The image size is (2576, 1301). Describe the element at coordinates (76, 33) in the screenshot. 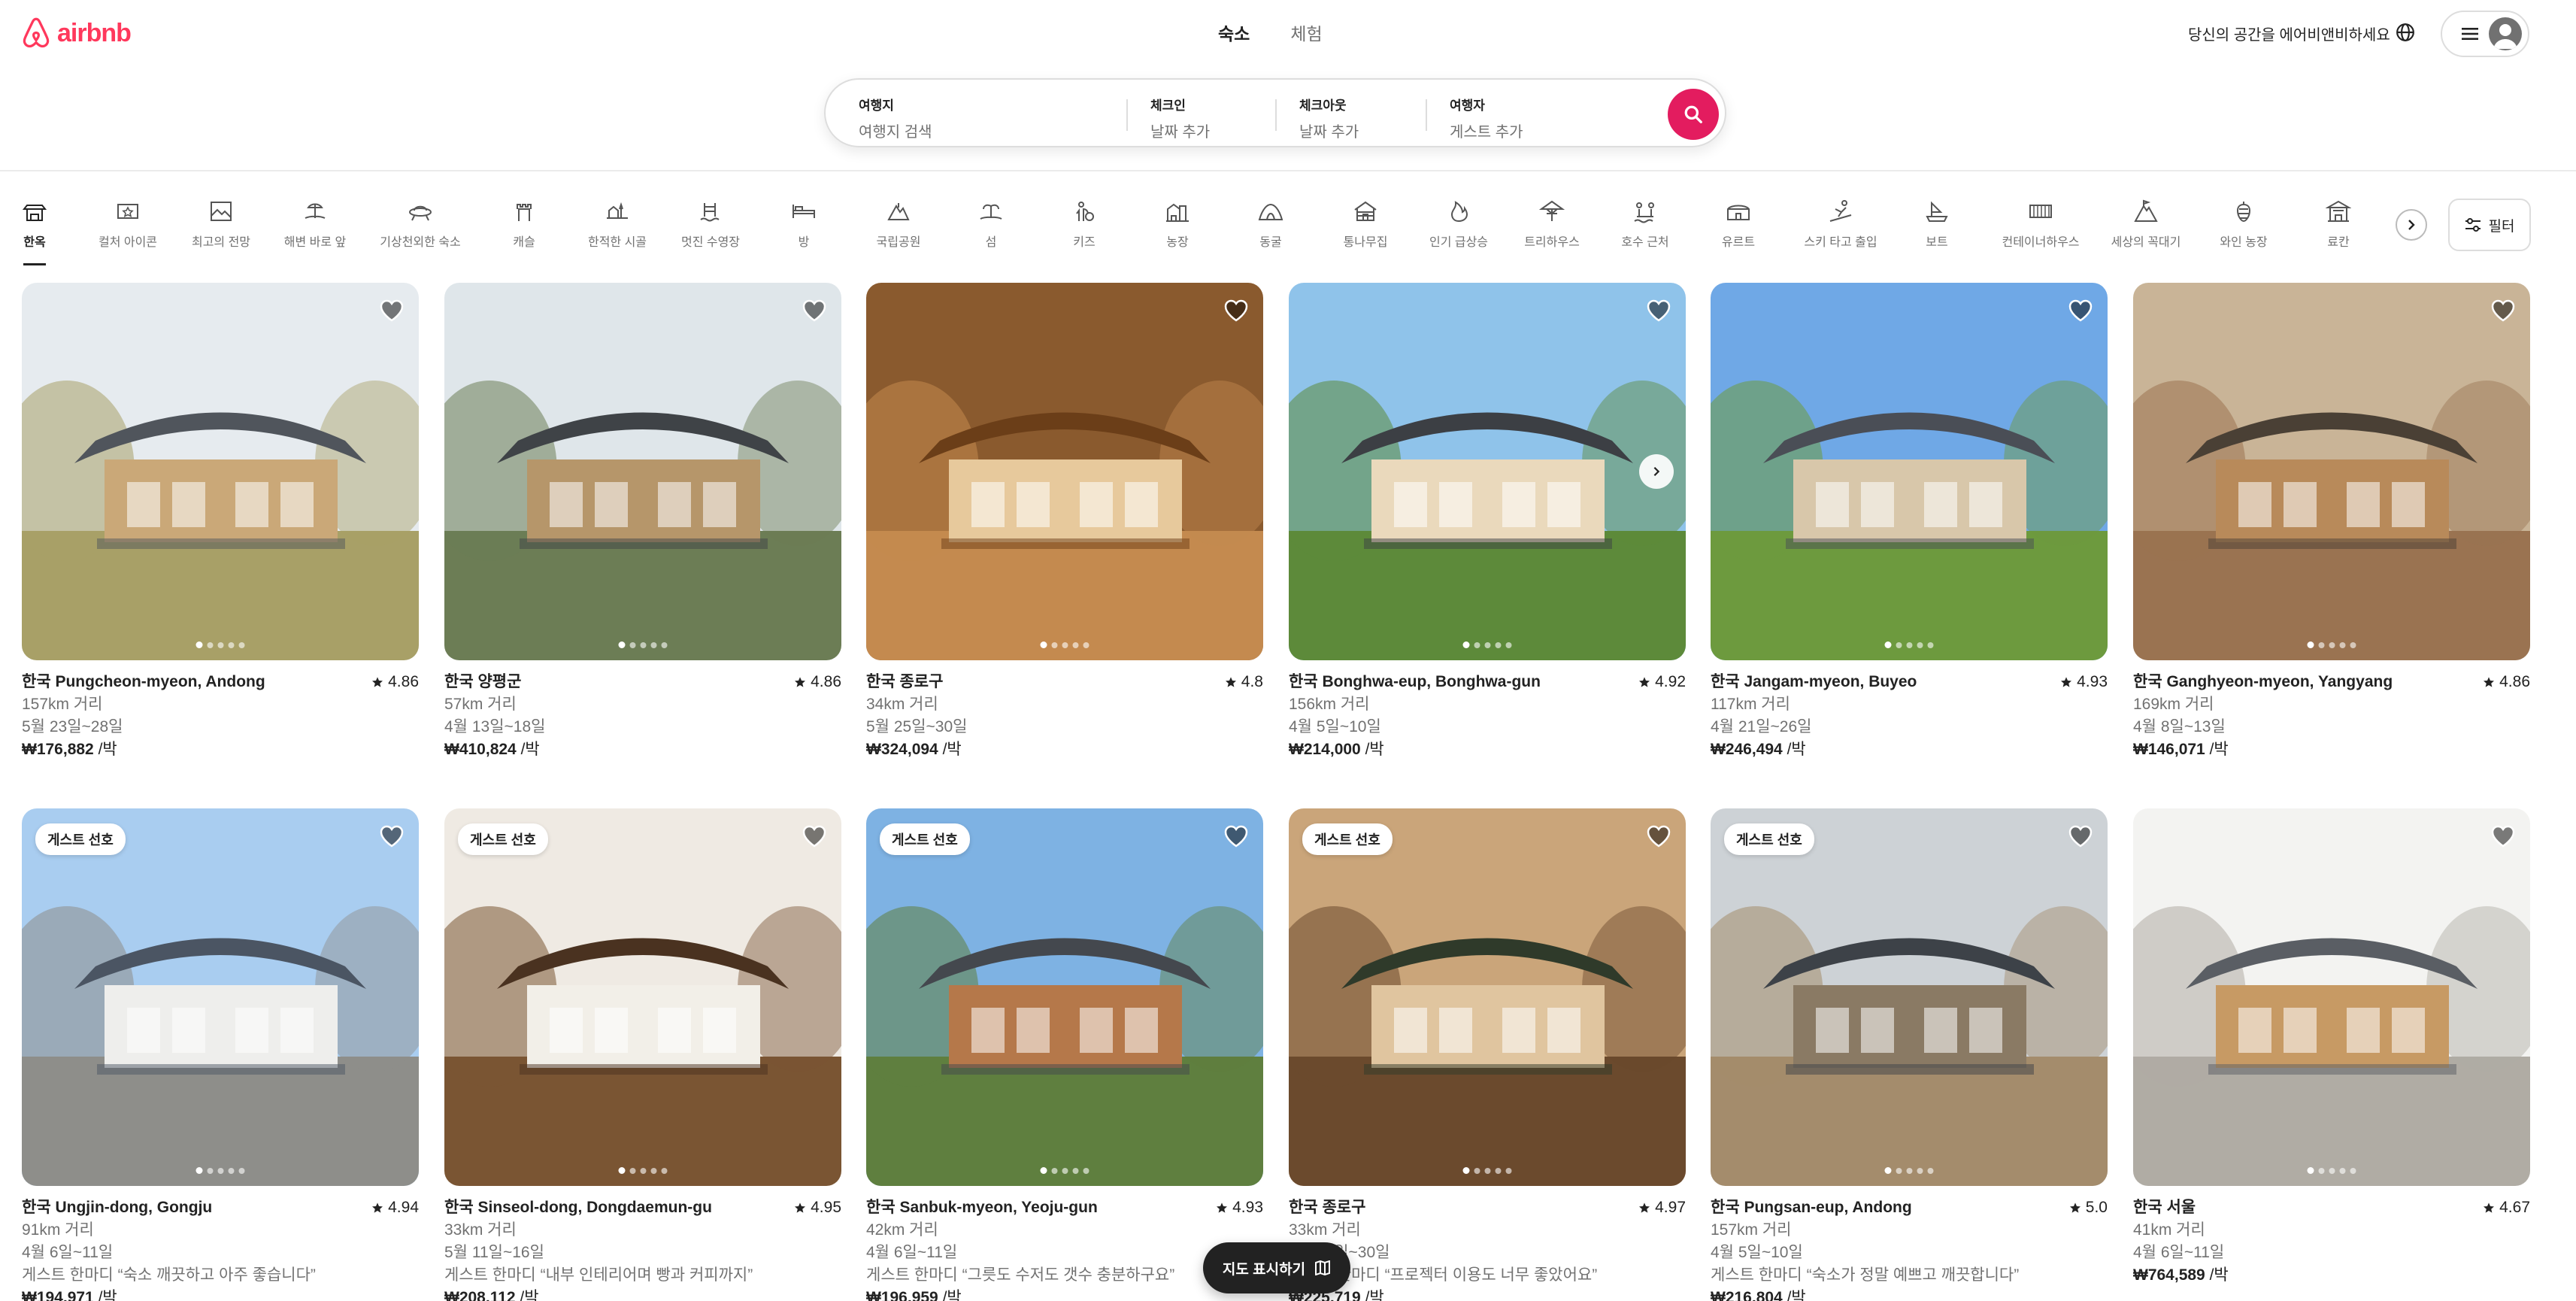

I see `airbnb-logo: airbnb` at that location.